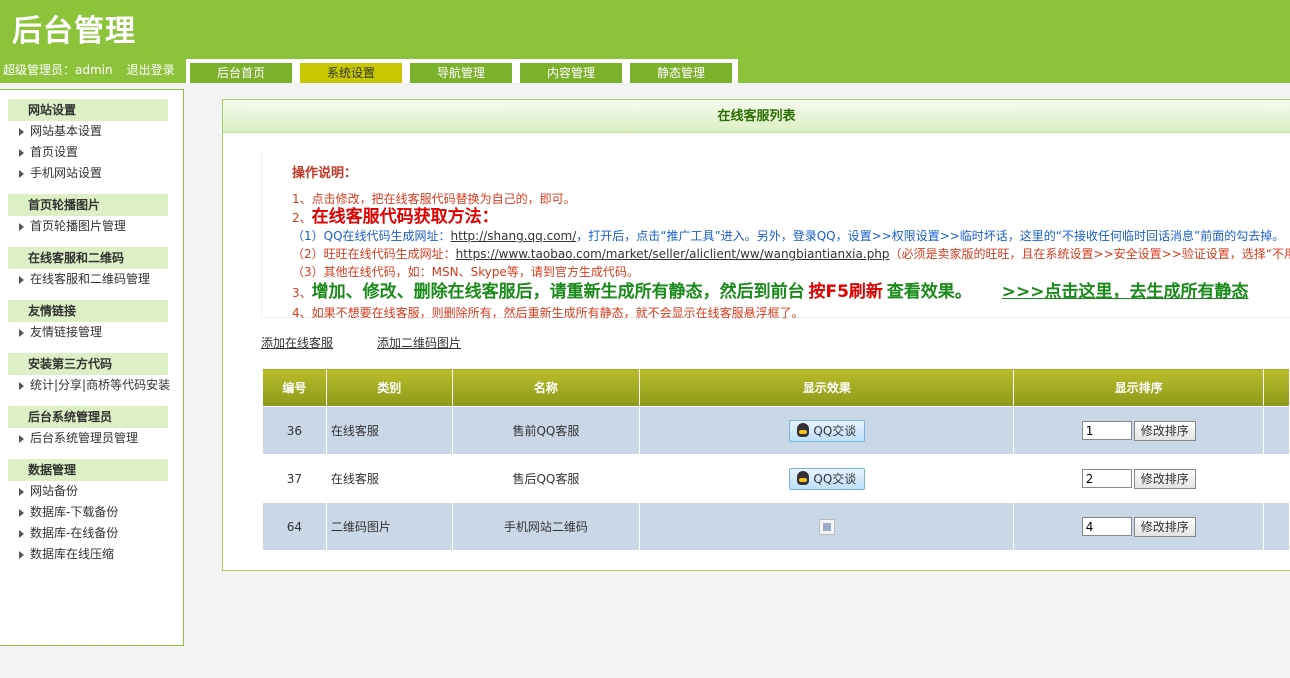 Image resolution: width=1290 pixels, height=678 pixels. I want to click on user-info: 超级管理员：admin 退出登录, so click(96, 69).